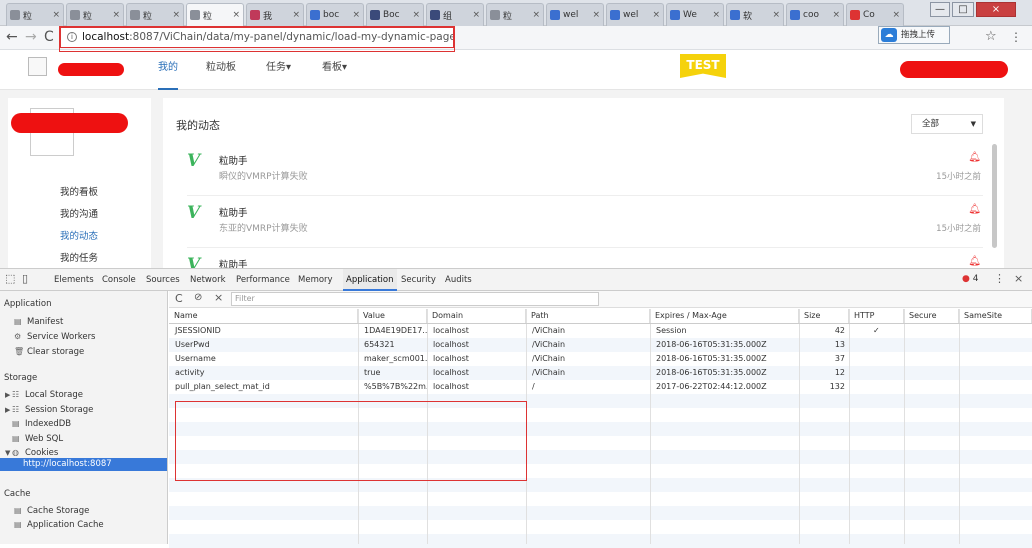  Describe the element at coordinates (208, 280) in the screenshot. I see `devtools-tab: Network` at that location.